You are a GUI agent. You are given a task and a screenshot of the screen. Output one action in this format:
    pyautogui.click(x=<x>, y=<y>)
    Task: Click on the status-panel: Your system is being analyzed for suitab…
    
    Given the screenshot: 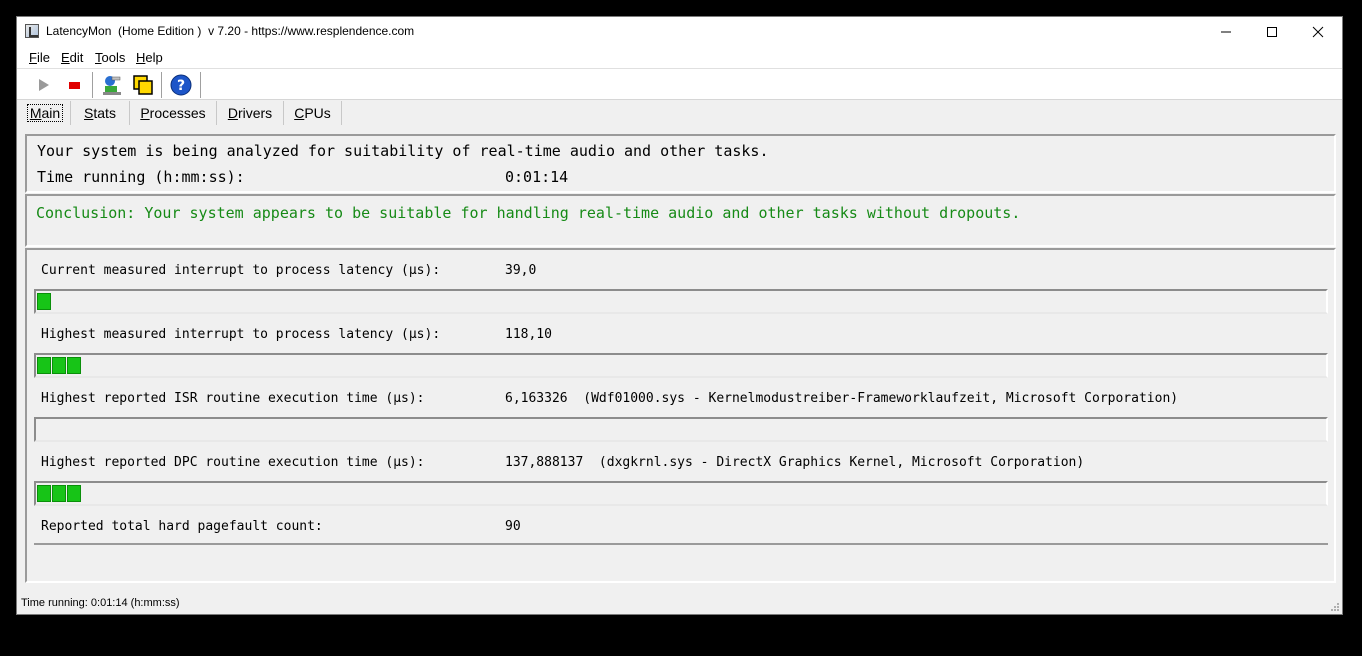 What is the action you would take?
    pyautogui.click(x=680, y=163)
    